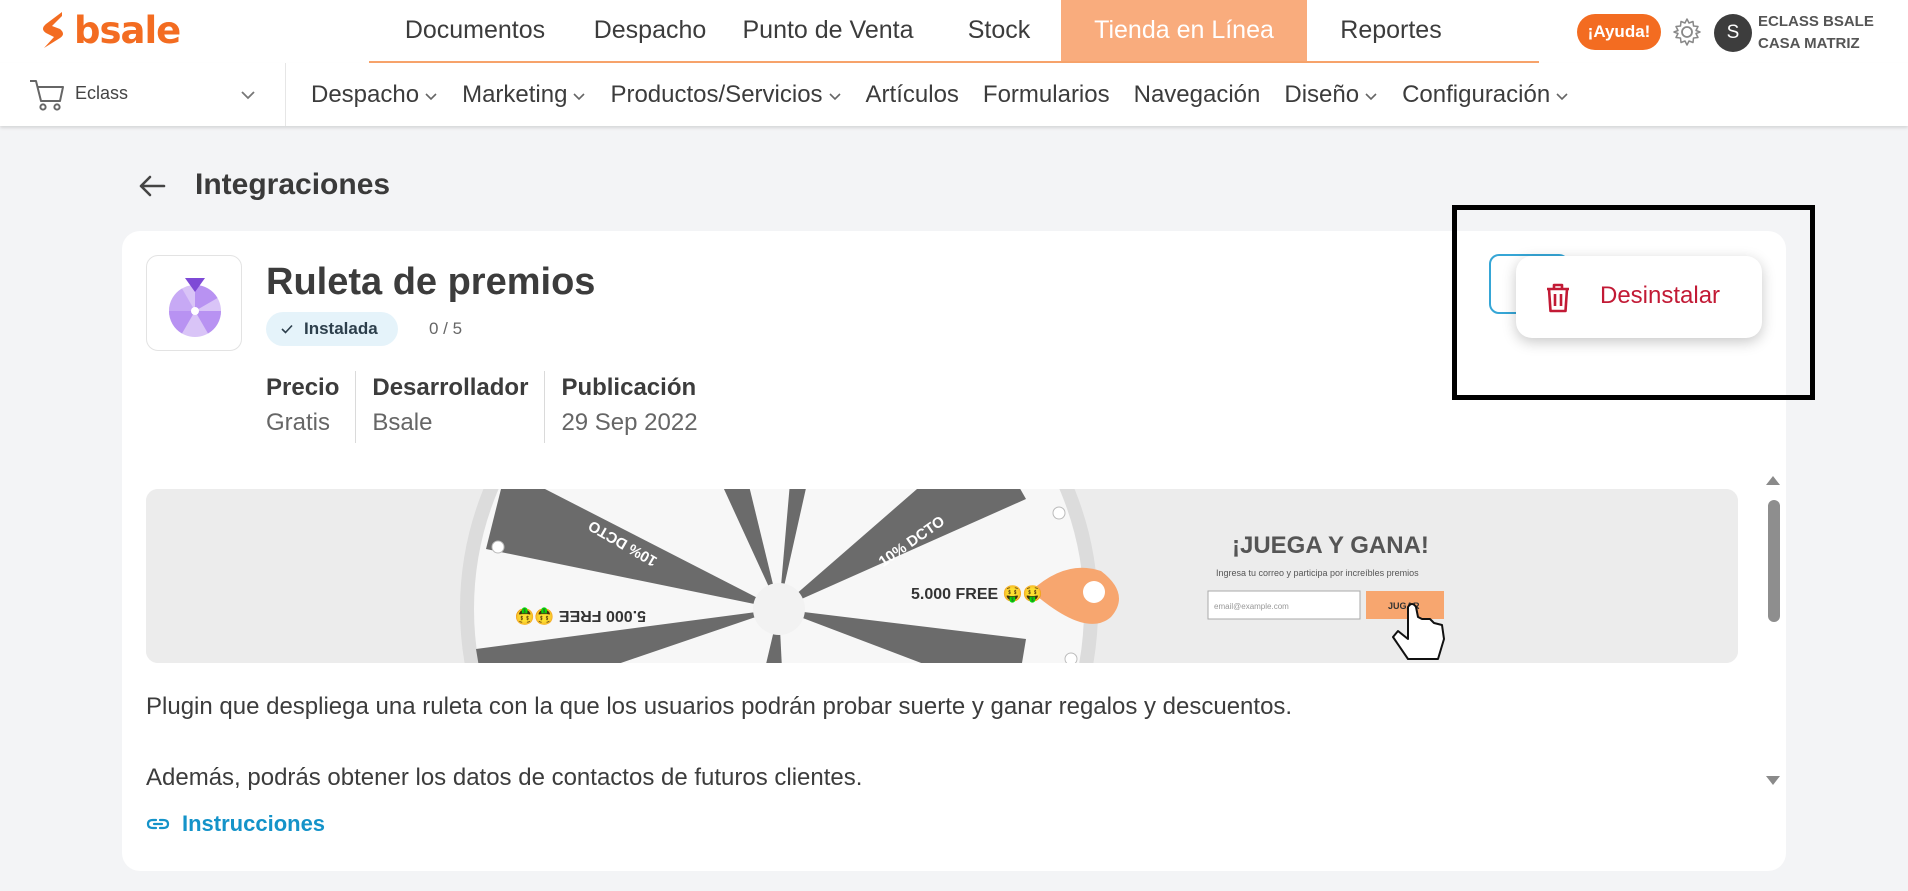 This screenshot has height=891, width=1908. I want to click on instructions-link: Instrucciones, so click(235, 824).